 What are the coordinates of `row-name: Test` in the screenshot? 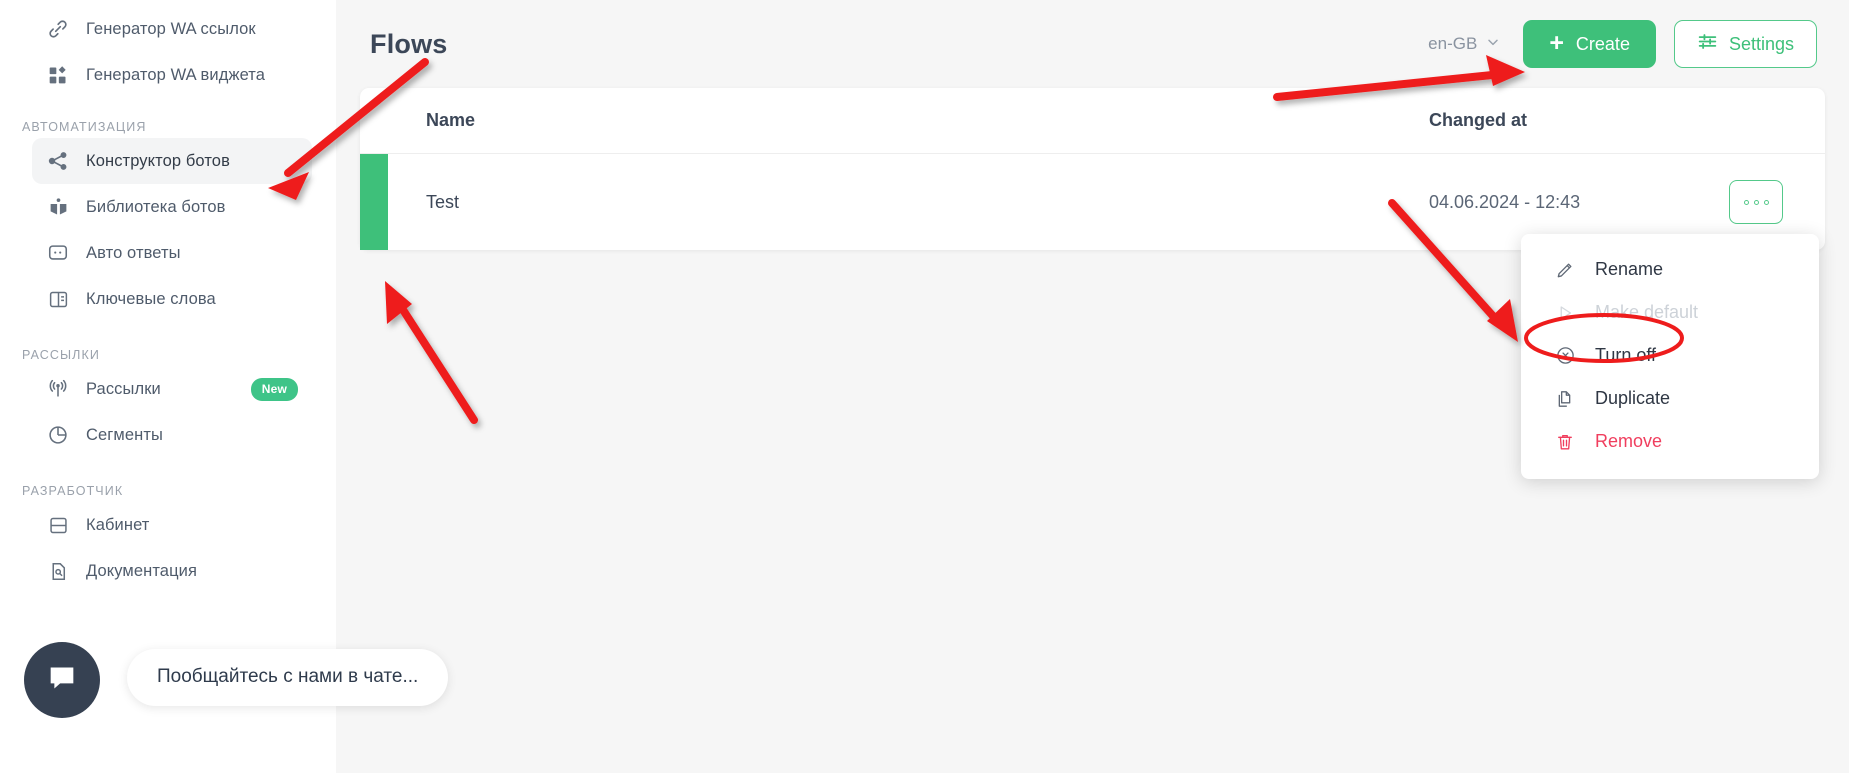 It's located at (443, 201).